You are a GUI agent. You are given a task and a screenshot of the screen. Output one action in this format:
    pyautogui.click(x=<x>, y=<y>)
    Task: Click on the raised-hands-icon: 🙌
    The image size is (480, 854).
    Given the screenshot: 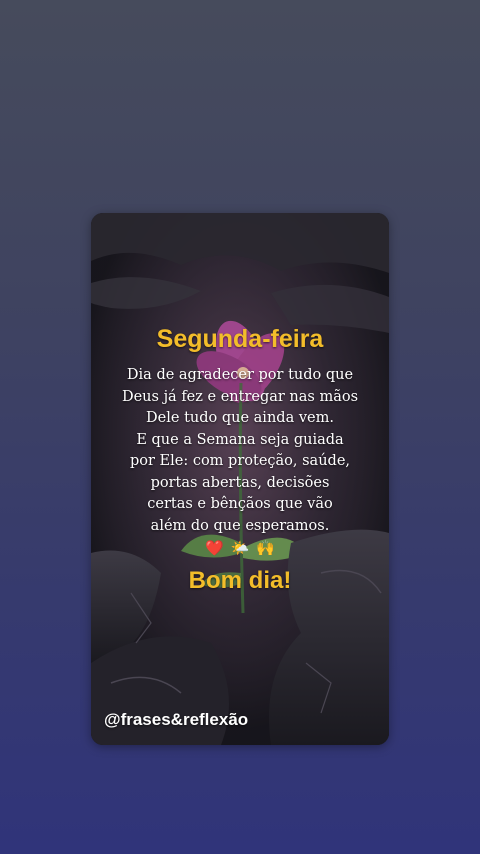 What is the action you would take?
    pyautogui.click(x=265, y=548)
    